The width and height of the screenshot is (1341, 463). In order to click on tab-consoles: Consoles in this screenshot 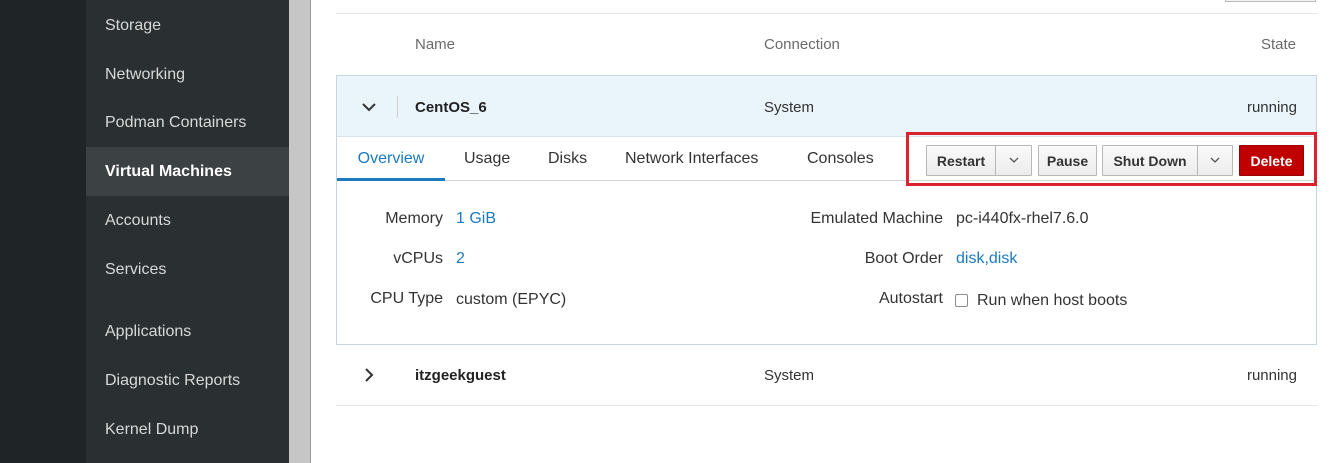, I will do `click(840, 159)`.